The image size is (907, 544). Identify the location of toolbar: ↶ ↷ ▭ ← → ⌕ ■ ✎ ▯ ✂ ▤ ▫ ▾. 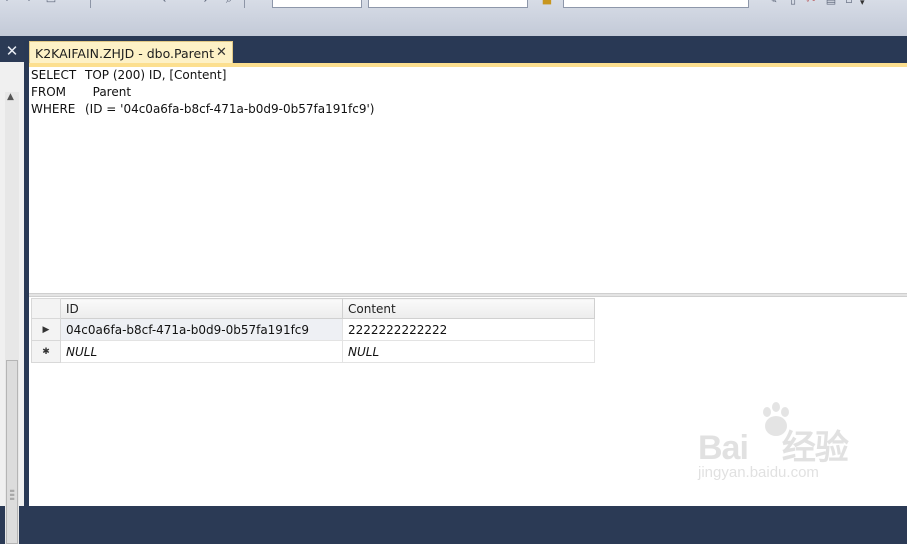
(453, 18).